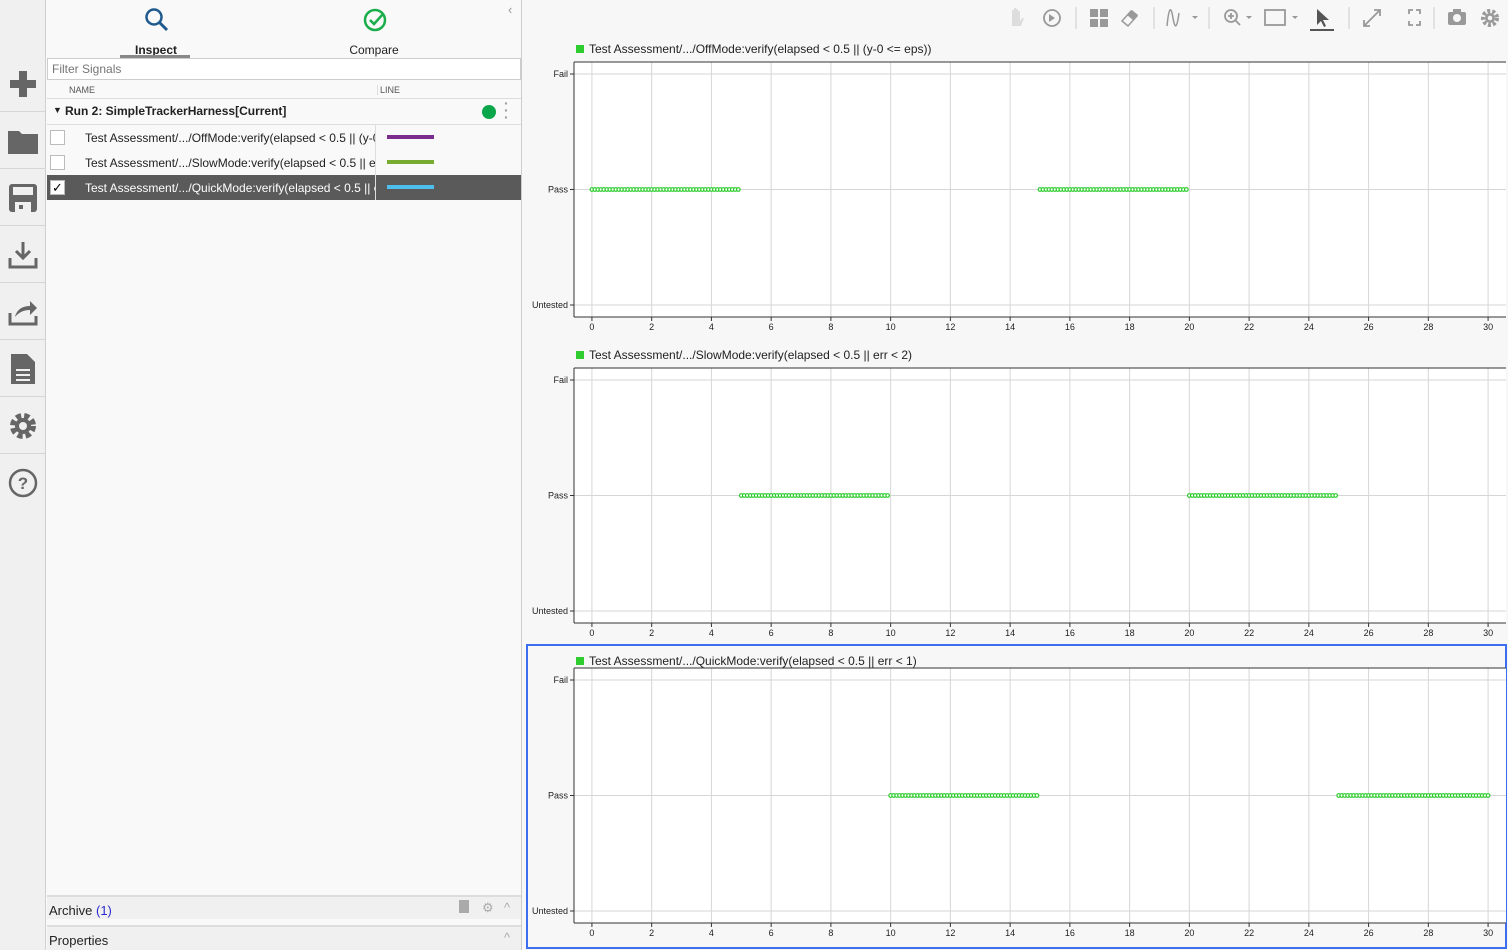 The height and width of the screenshot is (950, 1508). What do you see at coordinates (1099, 18) in the screenshot?
I see `layout-icon` at bounding box center [1099, 18].